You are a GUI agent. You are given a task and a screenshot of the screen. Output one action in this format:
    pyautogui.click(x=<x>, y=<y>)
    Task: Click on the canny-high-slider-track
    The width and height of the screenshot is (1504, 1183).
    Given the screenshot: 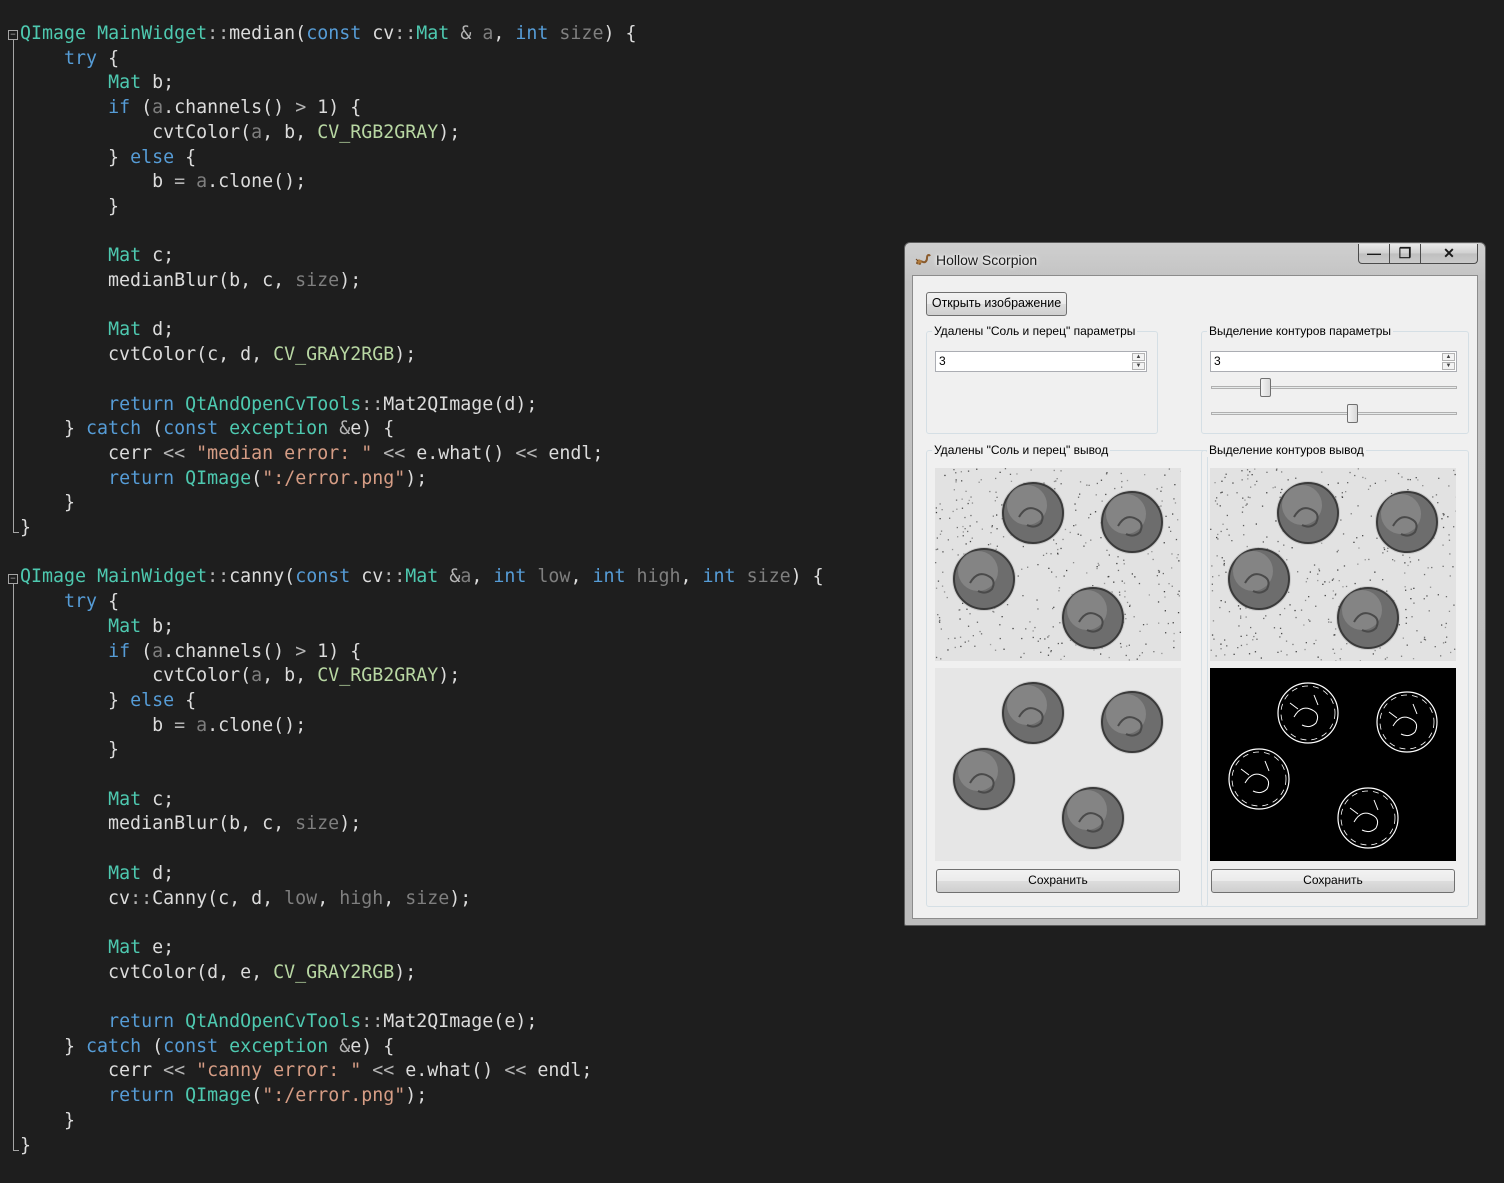 What is the action you would take?
    pyautogui.click(x=1334, y=413)
    